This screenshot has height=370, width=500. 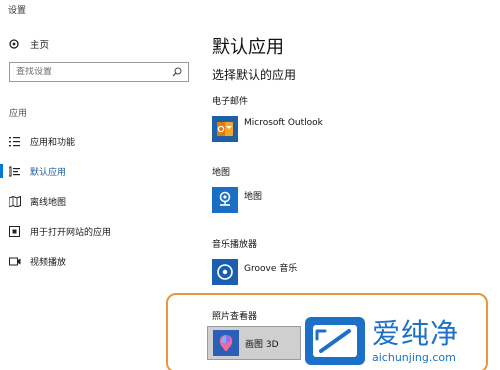 What do you see at coordinates (225, 129) in the screenshot?
I see `outlook-icon` at bounding box center [225, 129].